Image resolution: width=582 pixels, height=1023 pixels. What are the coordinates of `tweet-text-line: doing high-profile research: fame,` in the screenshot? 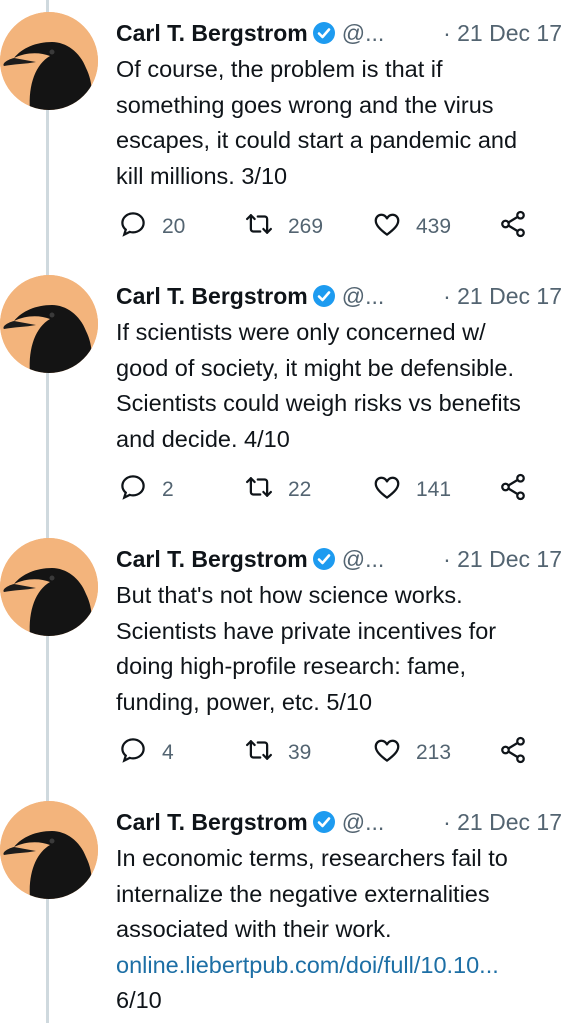 It's located at (291, 666).